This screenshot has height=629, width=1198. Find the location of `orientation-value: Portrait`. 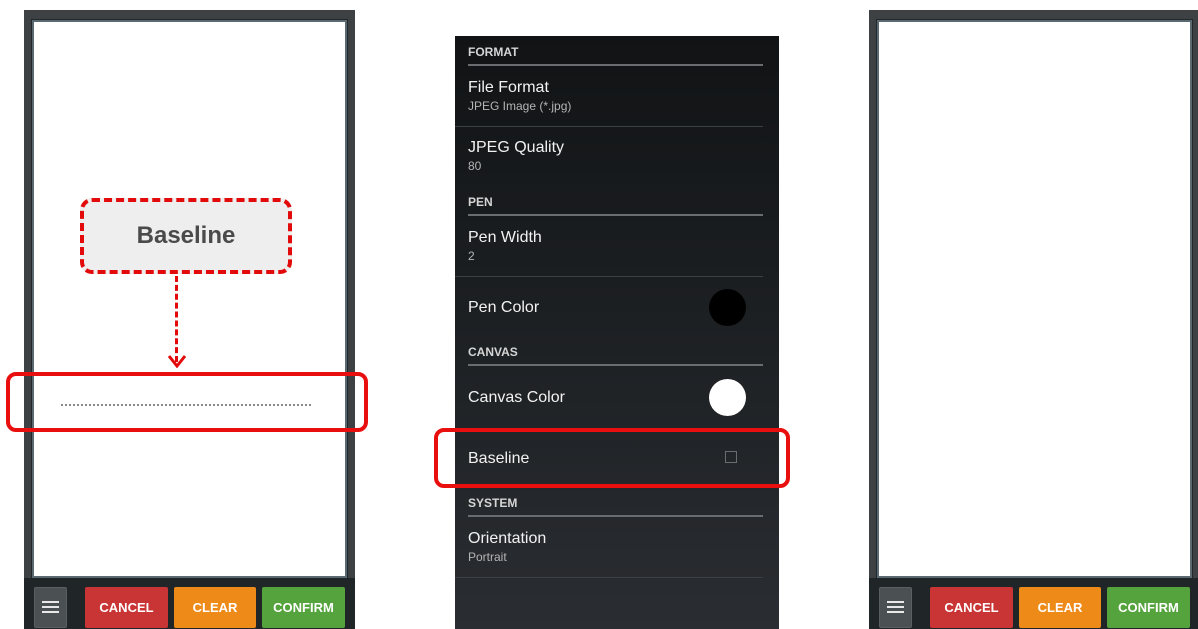

orientation-value: Portrait is located at coordinates (487, 557).